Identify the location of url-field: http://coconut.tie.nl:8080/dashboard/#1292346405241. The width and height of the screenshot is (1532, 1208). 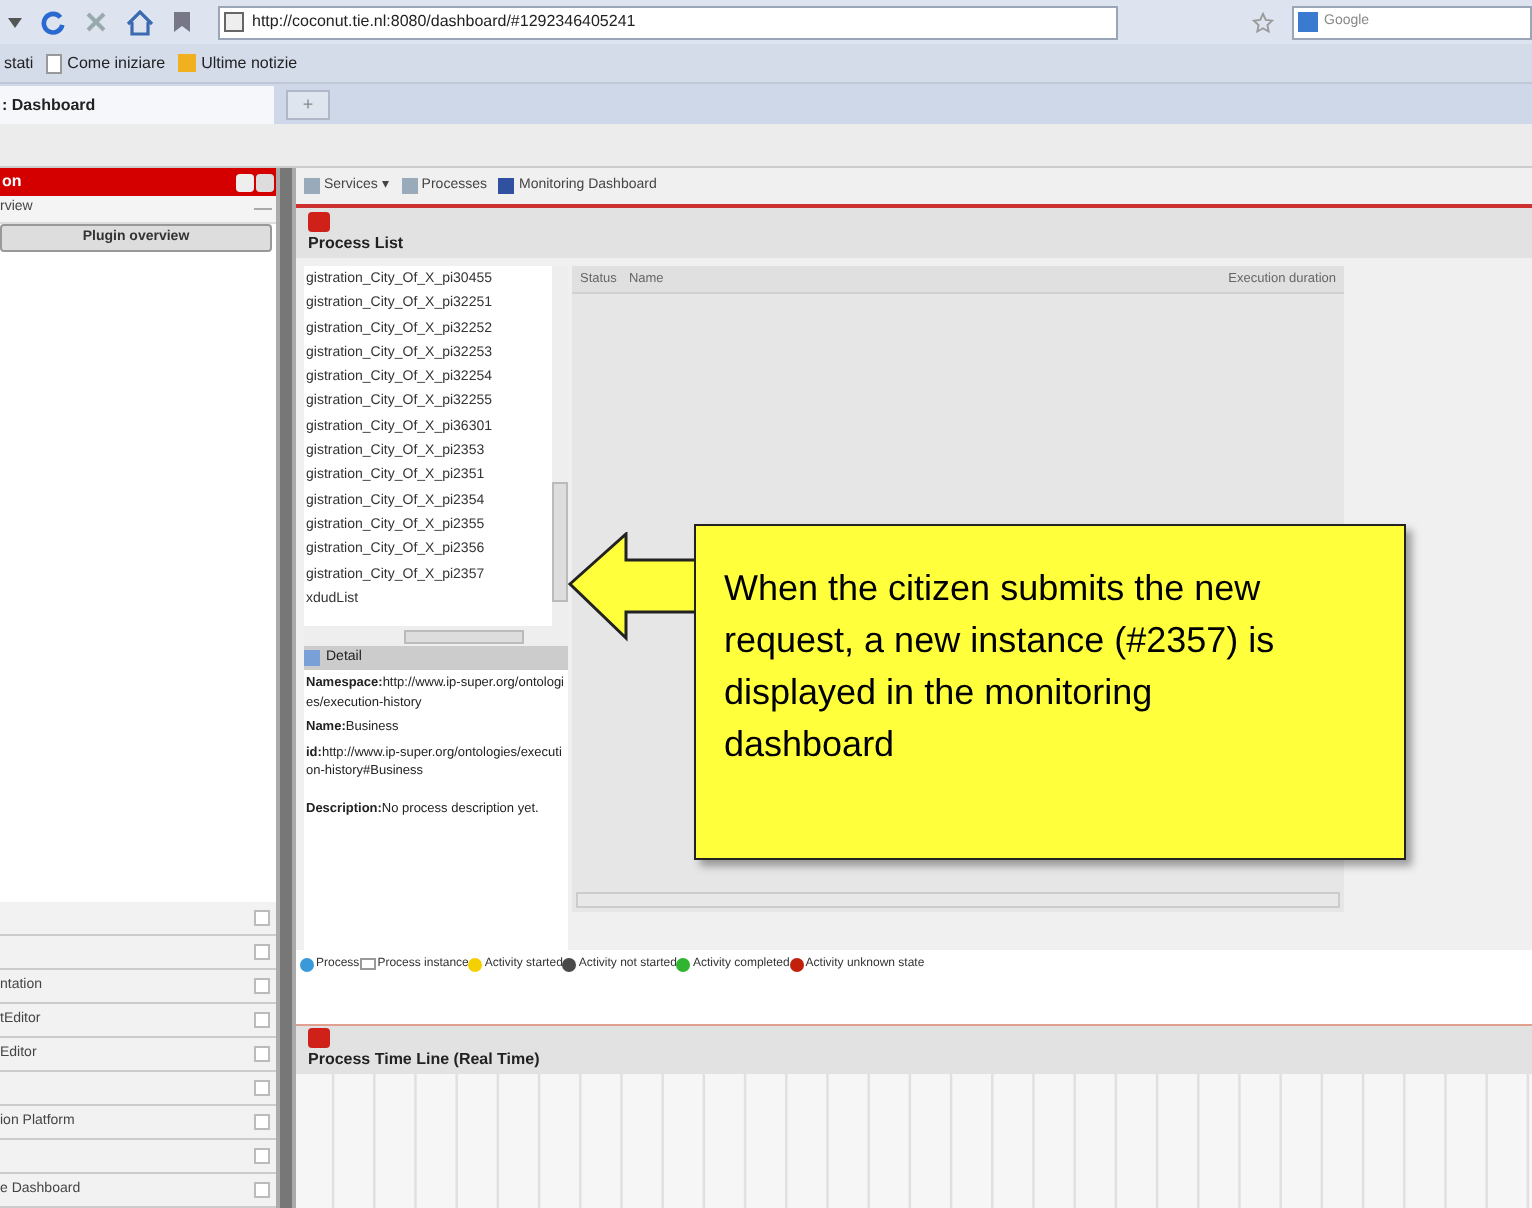
(668, 22).